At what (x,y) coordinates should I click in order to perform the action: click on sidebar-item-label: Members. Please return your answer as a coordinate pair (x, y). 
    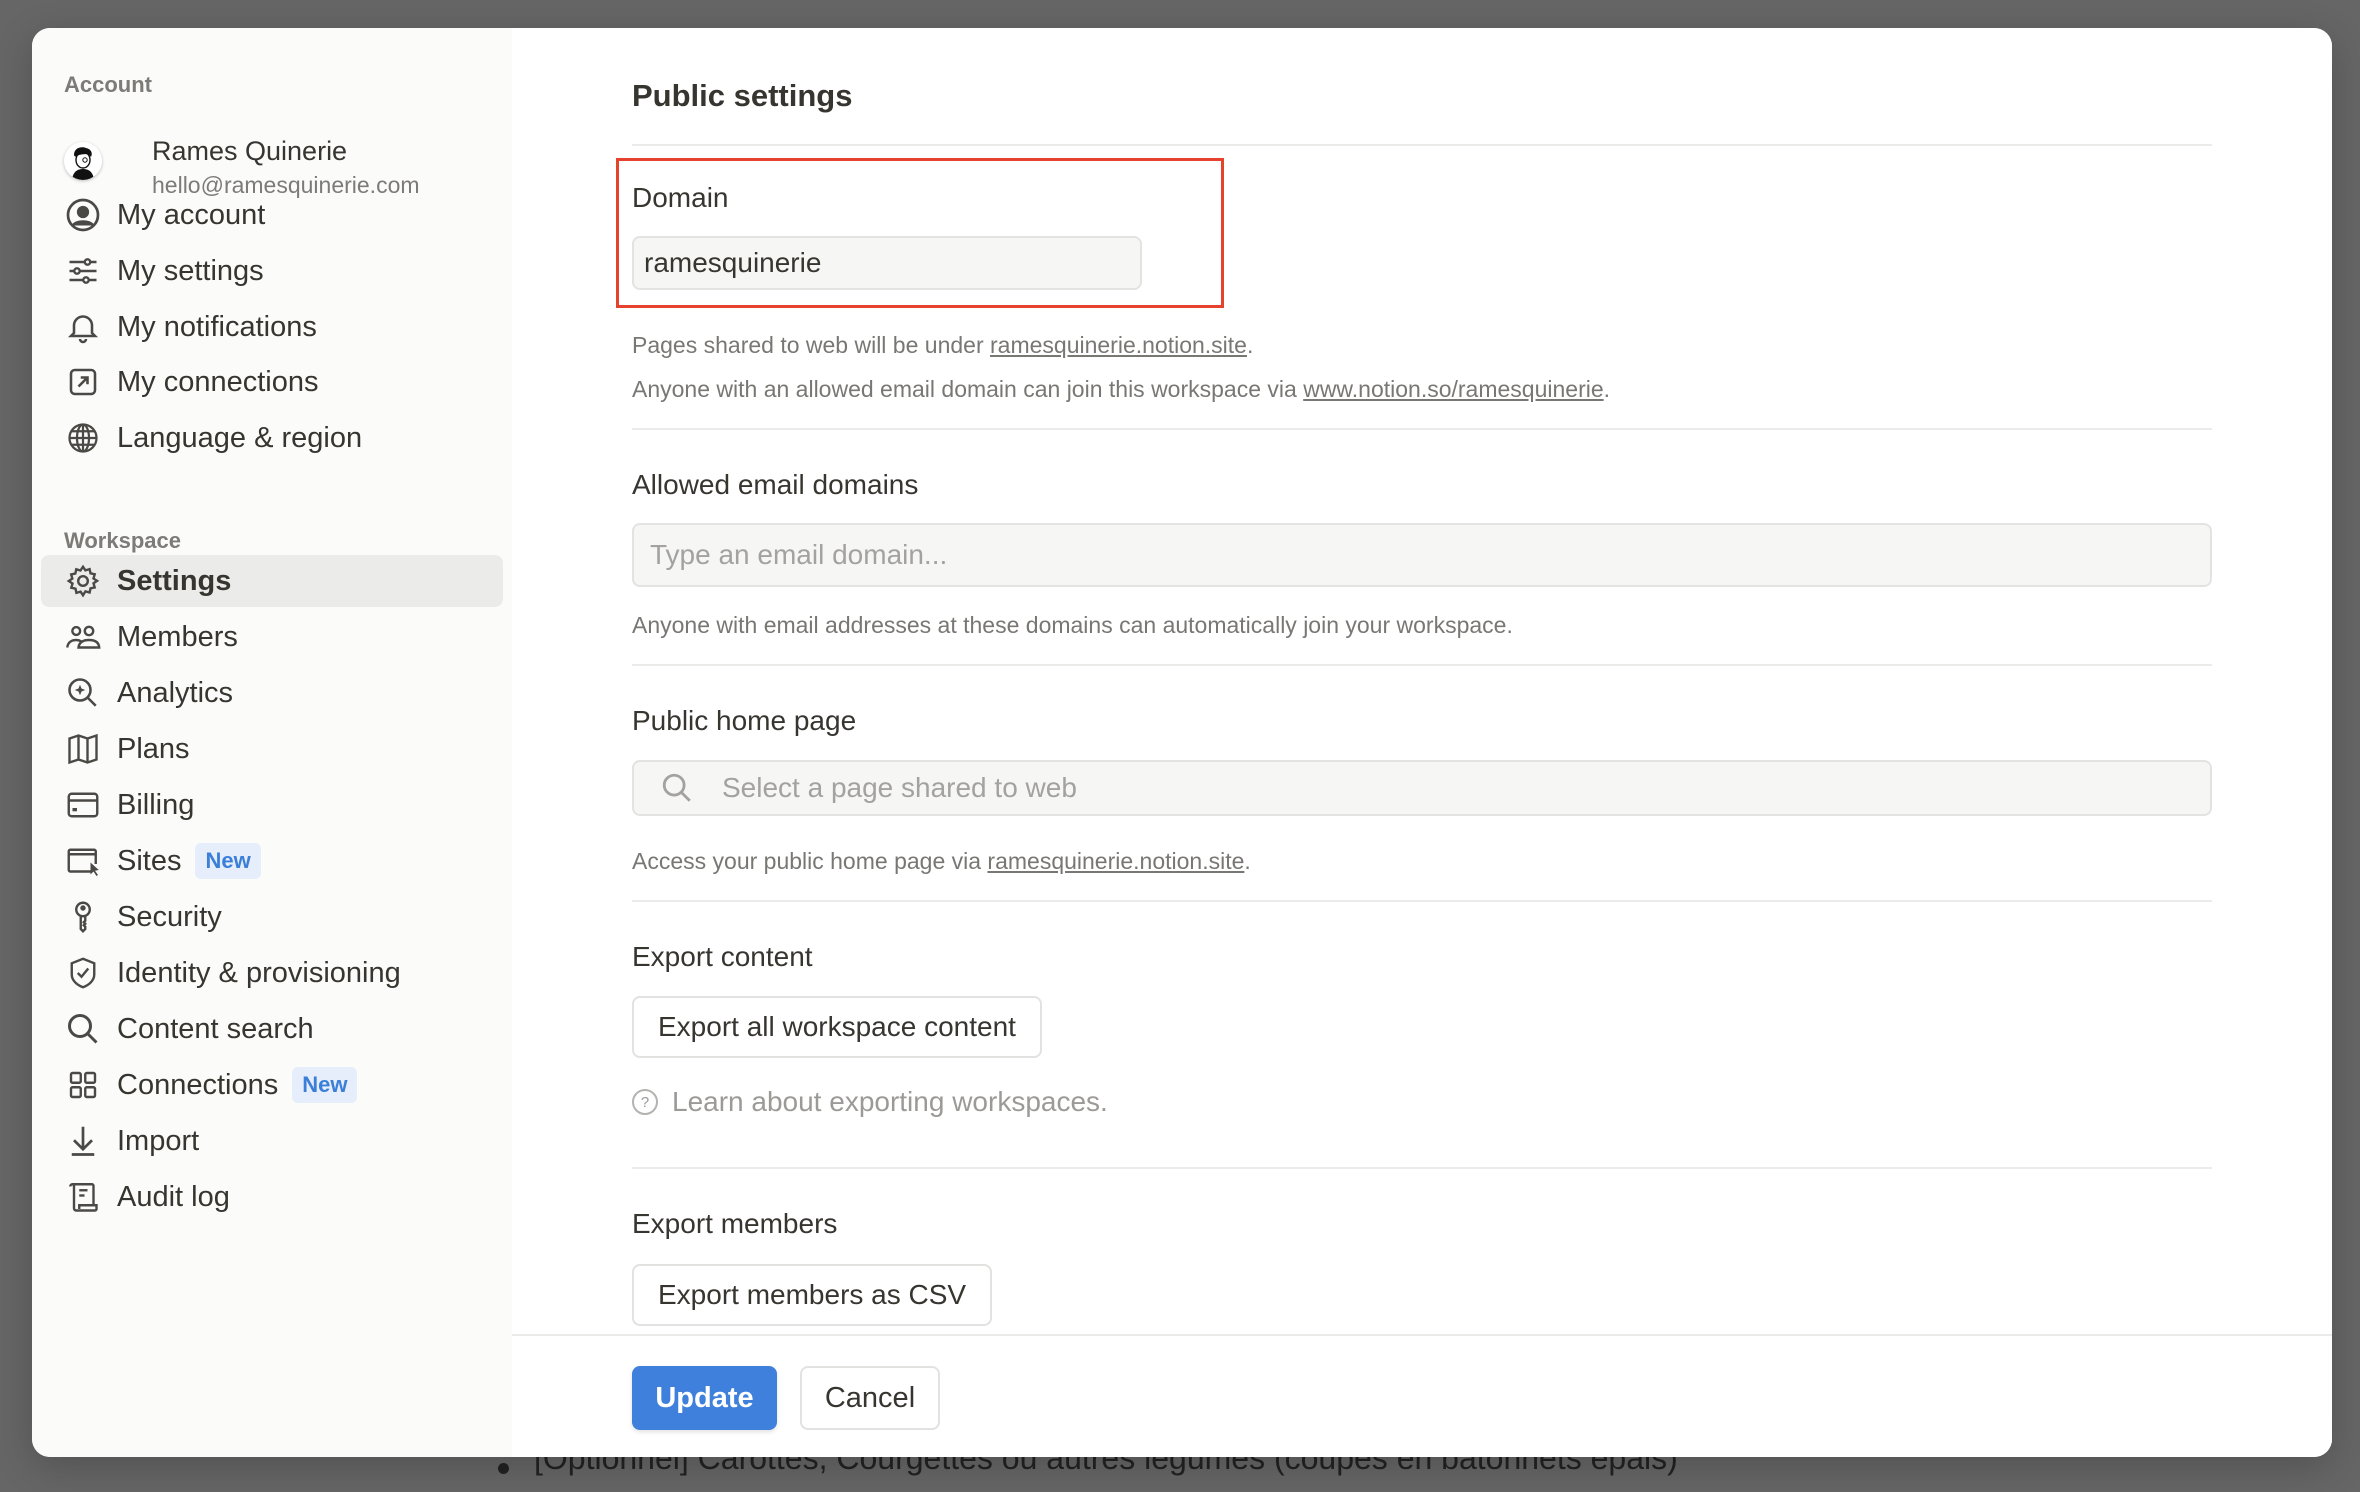
    Looking at the image, I should click on (177, 636).